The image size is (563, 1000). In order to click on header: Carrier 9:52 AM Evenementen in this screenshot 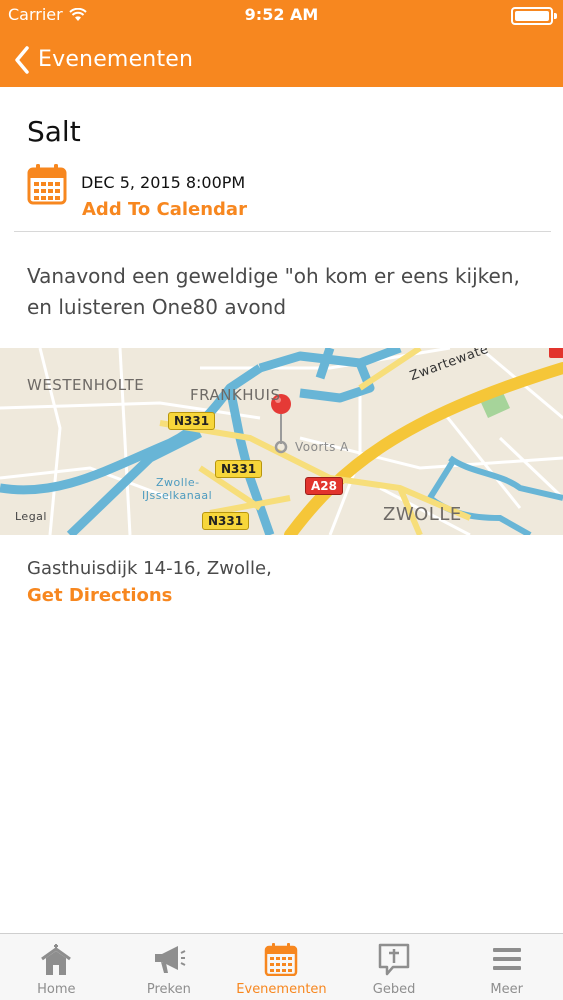, I will do `click(281, 43)`.